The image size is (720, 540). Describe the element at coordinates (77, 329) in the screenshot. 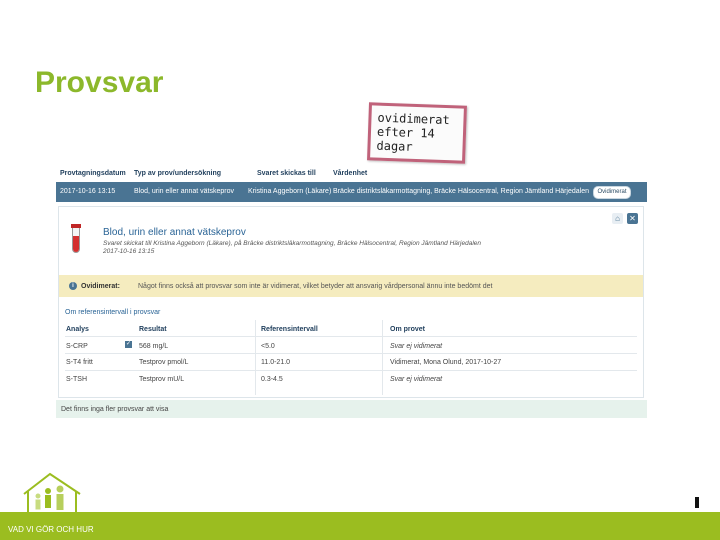

I see `table-header-analys: Analys` at that location.